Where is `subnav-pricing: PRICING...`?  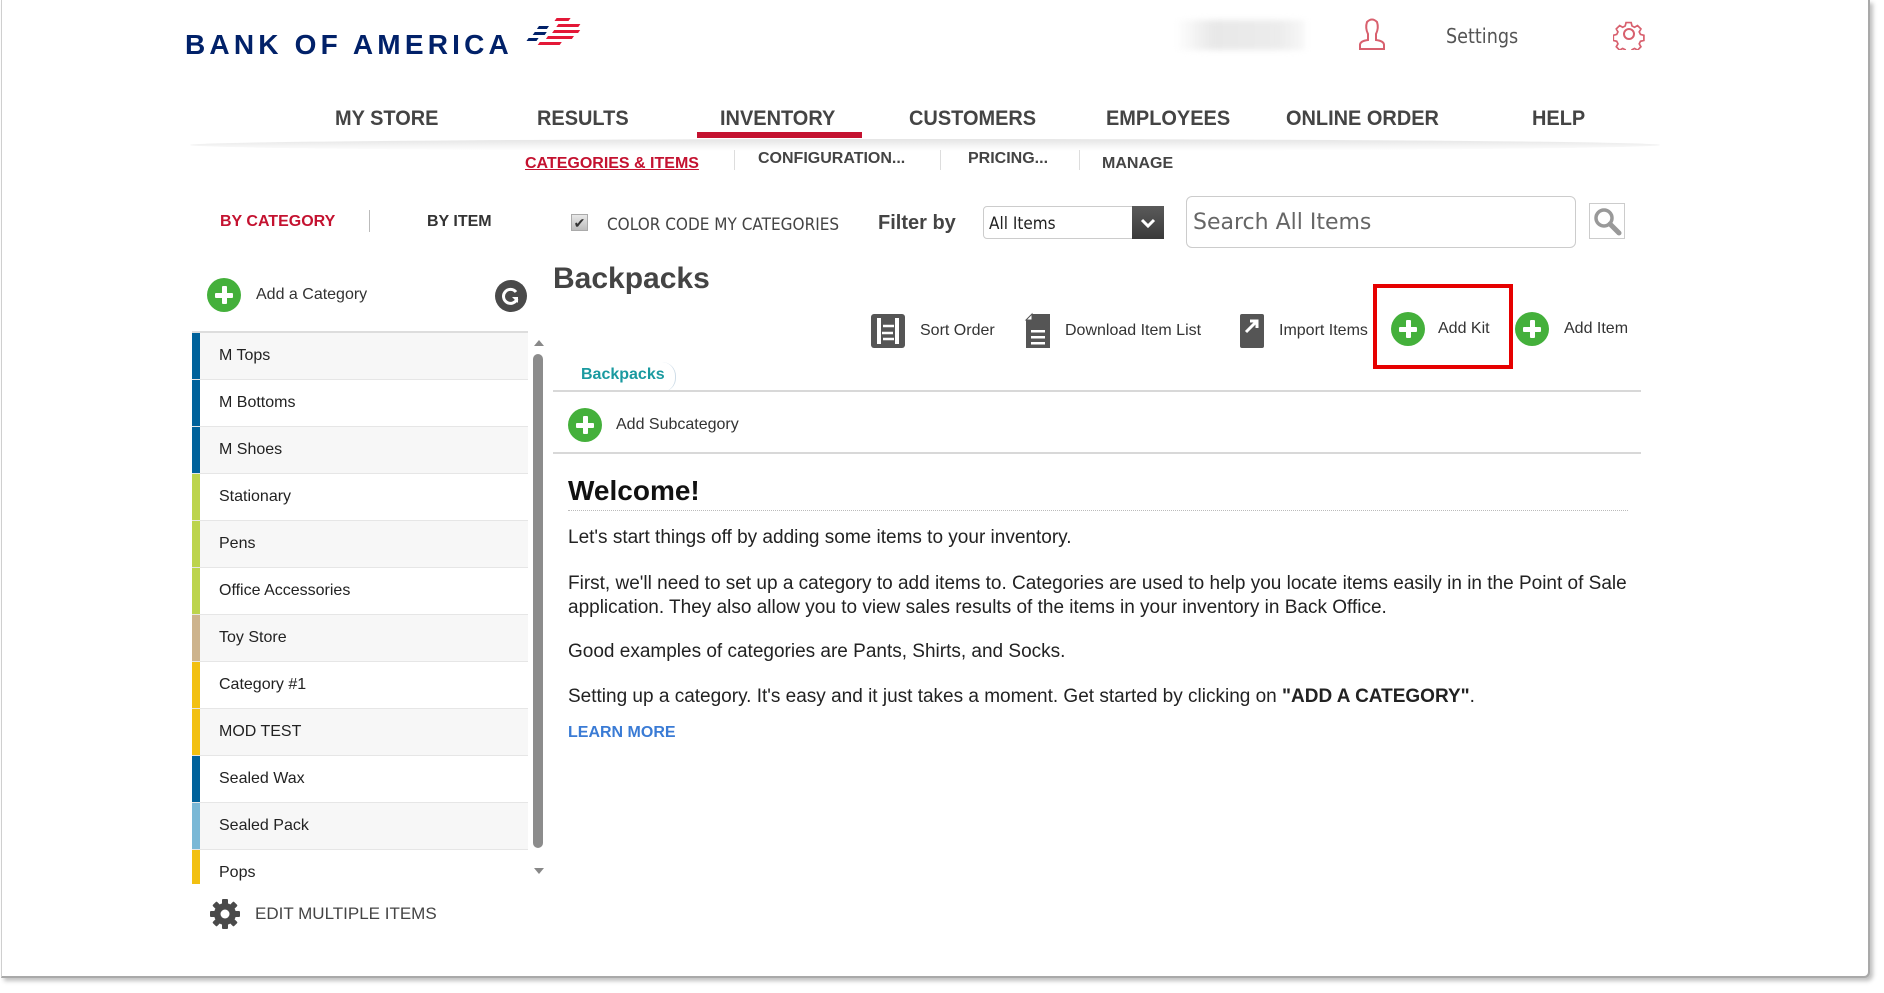
subnav-pricing: PRICING... is located at coordinates (1008, 159).